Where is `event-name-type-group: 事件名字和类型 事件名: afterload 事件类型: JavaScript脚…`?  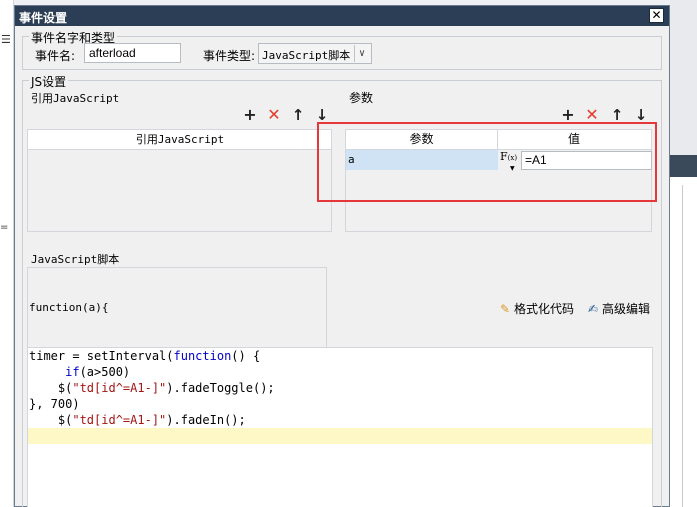
event-name-type-group: 事件名字和类型 事件名: afterload 事件类型: JavaScript脚… is located at coordinates (342, 49).